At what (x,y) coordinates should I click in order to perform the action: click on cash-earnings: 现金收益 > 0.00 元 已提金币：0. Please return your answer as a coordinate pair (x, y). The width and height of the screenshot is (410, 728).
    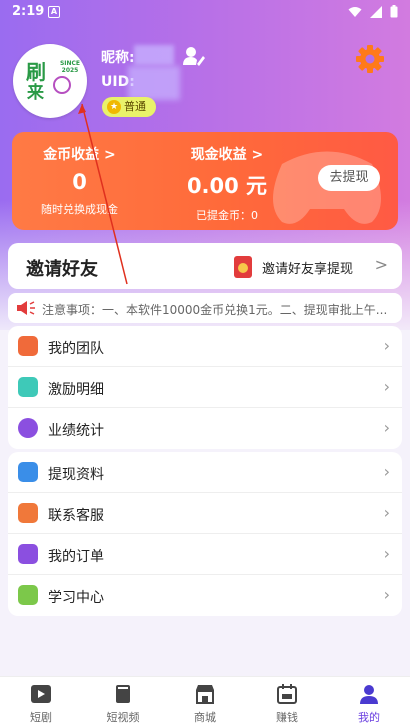
    Looking at the image, I should click on (227, 183).